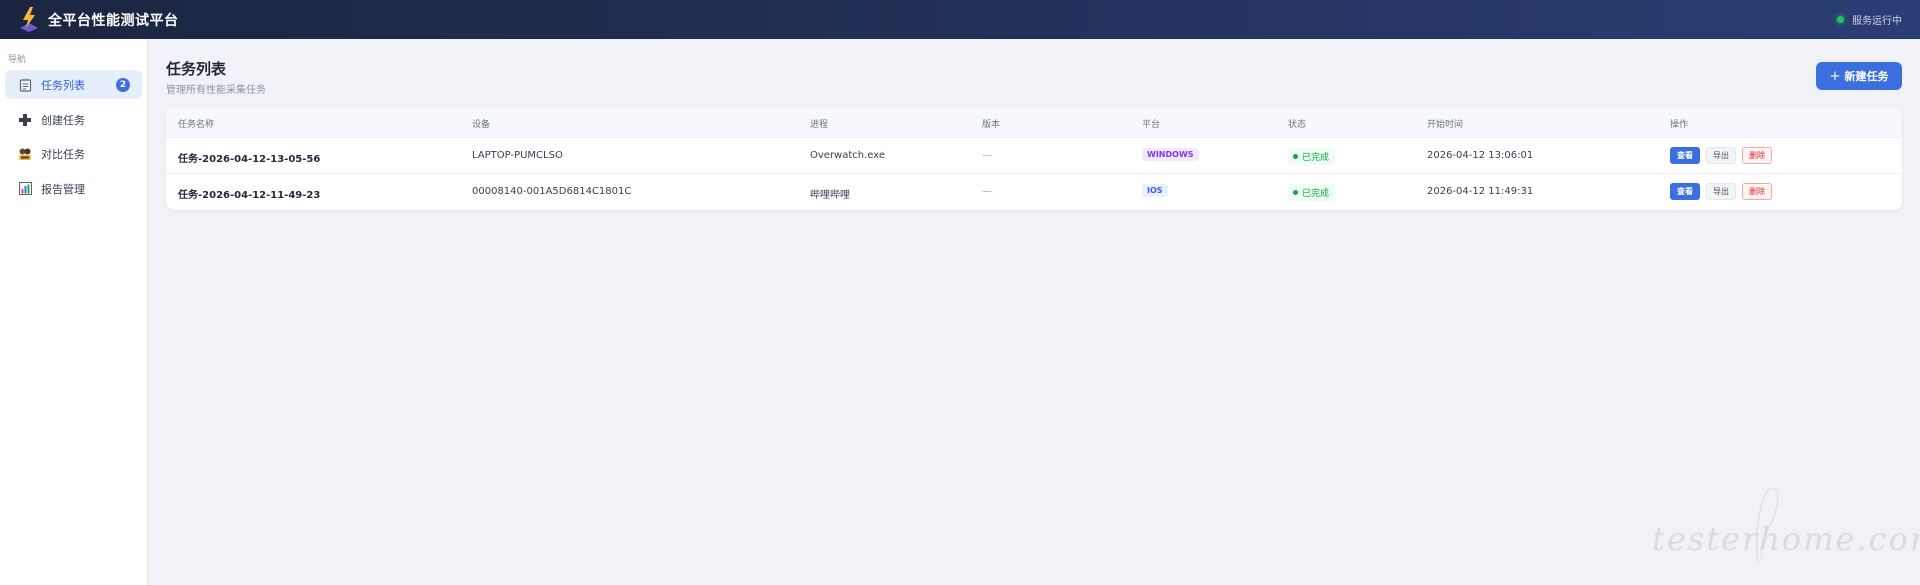 The width and height of the screenshot is (1920, 585). I want to click on sidebar-item-label: 任务列表, so click(63, 85).